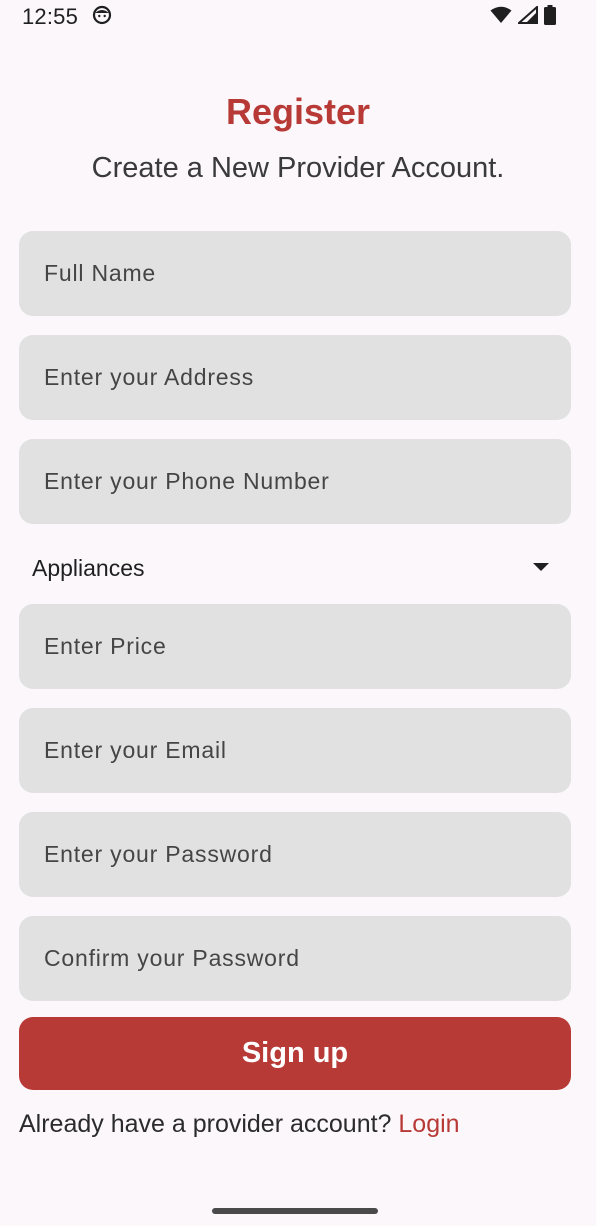  I want to click on page-subtitle: Create a New Provider Account., so click(298, 168).